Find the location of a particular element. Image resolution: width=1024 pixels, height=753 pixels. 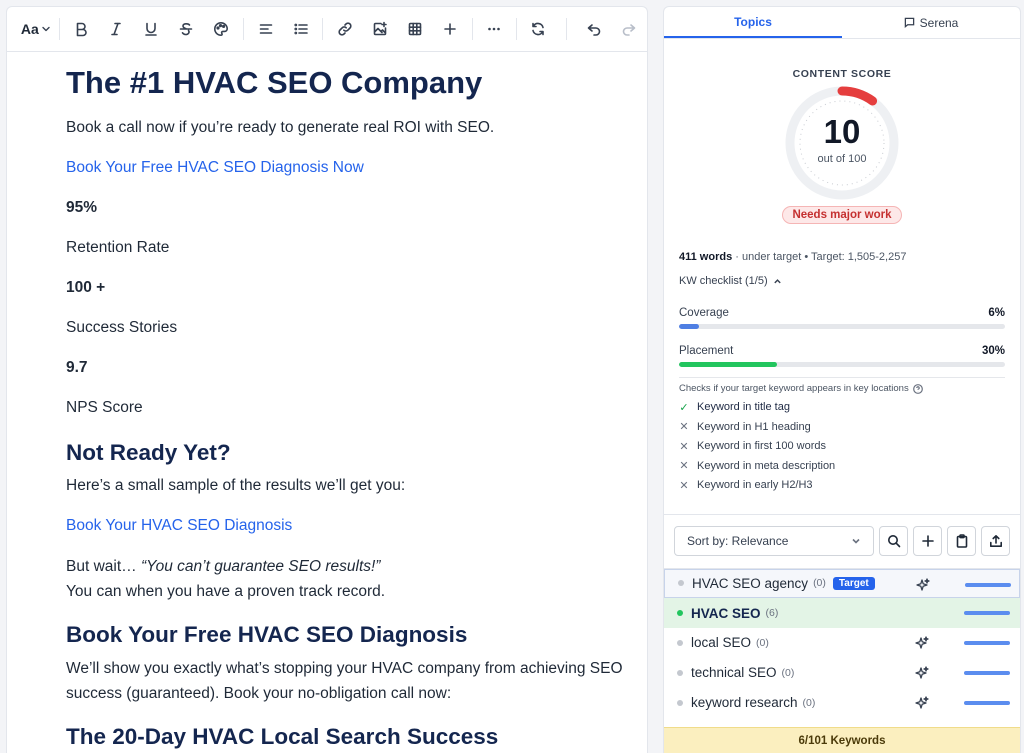

keyword-name: keyword research is located at coordinates (744, 703).